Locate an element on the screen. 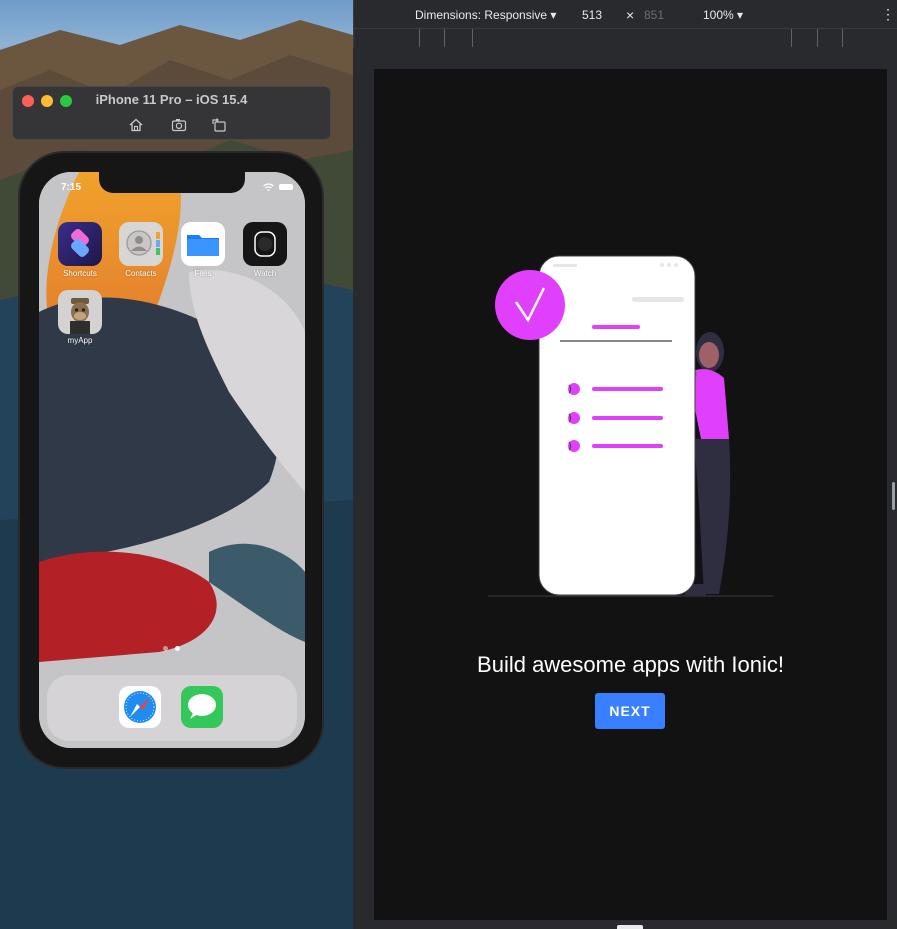 The height and width of the screenshot is (929, 897). app-label-watch: Watch is located at coordinates (265, 273).